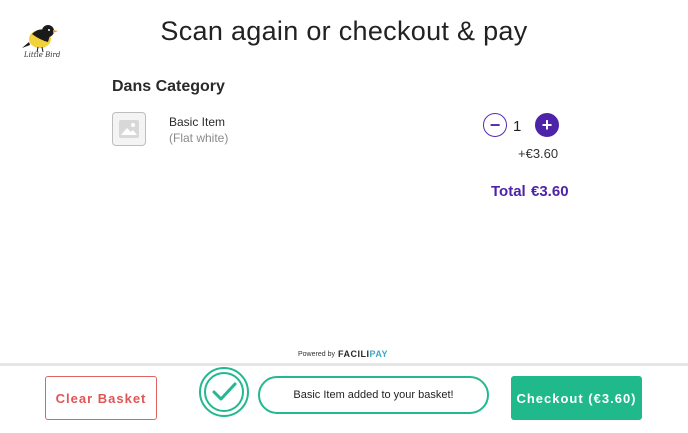 This screenshot has width=688, height=433. I want to click on clear-basket-button: Clear Basket, so click(101, 398).